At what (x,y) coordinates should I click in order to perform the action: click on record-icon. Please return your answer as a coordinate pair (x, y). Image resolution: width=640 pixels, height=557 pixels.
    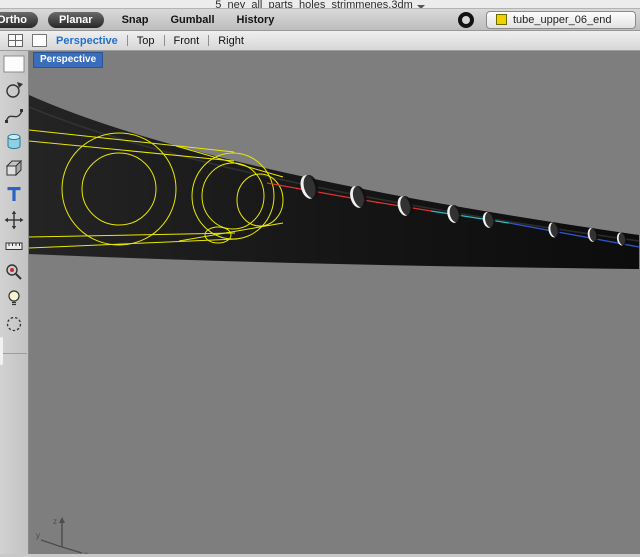
    Looking at the image, I should click on (466, 19).